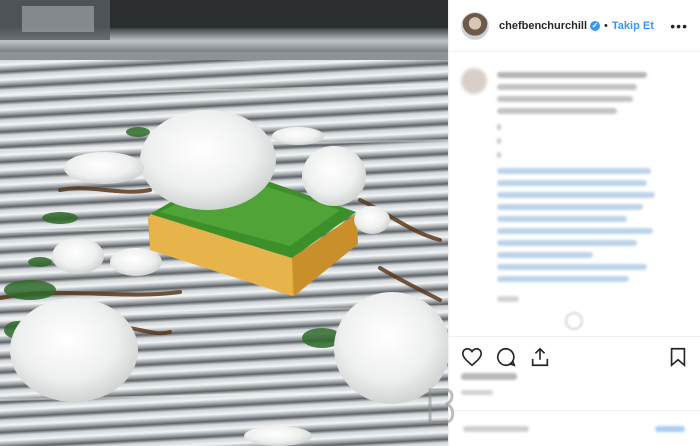  I want to click on post-header: chefbenchurchill ✓ • Takip Et •••, so click(574, 26).